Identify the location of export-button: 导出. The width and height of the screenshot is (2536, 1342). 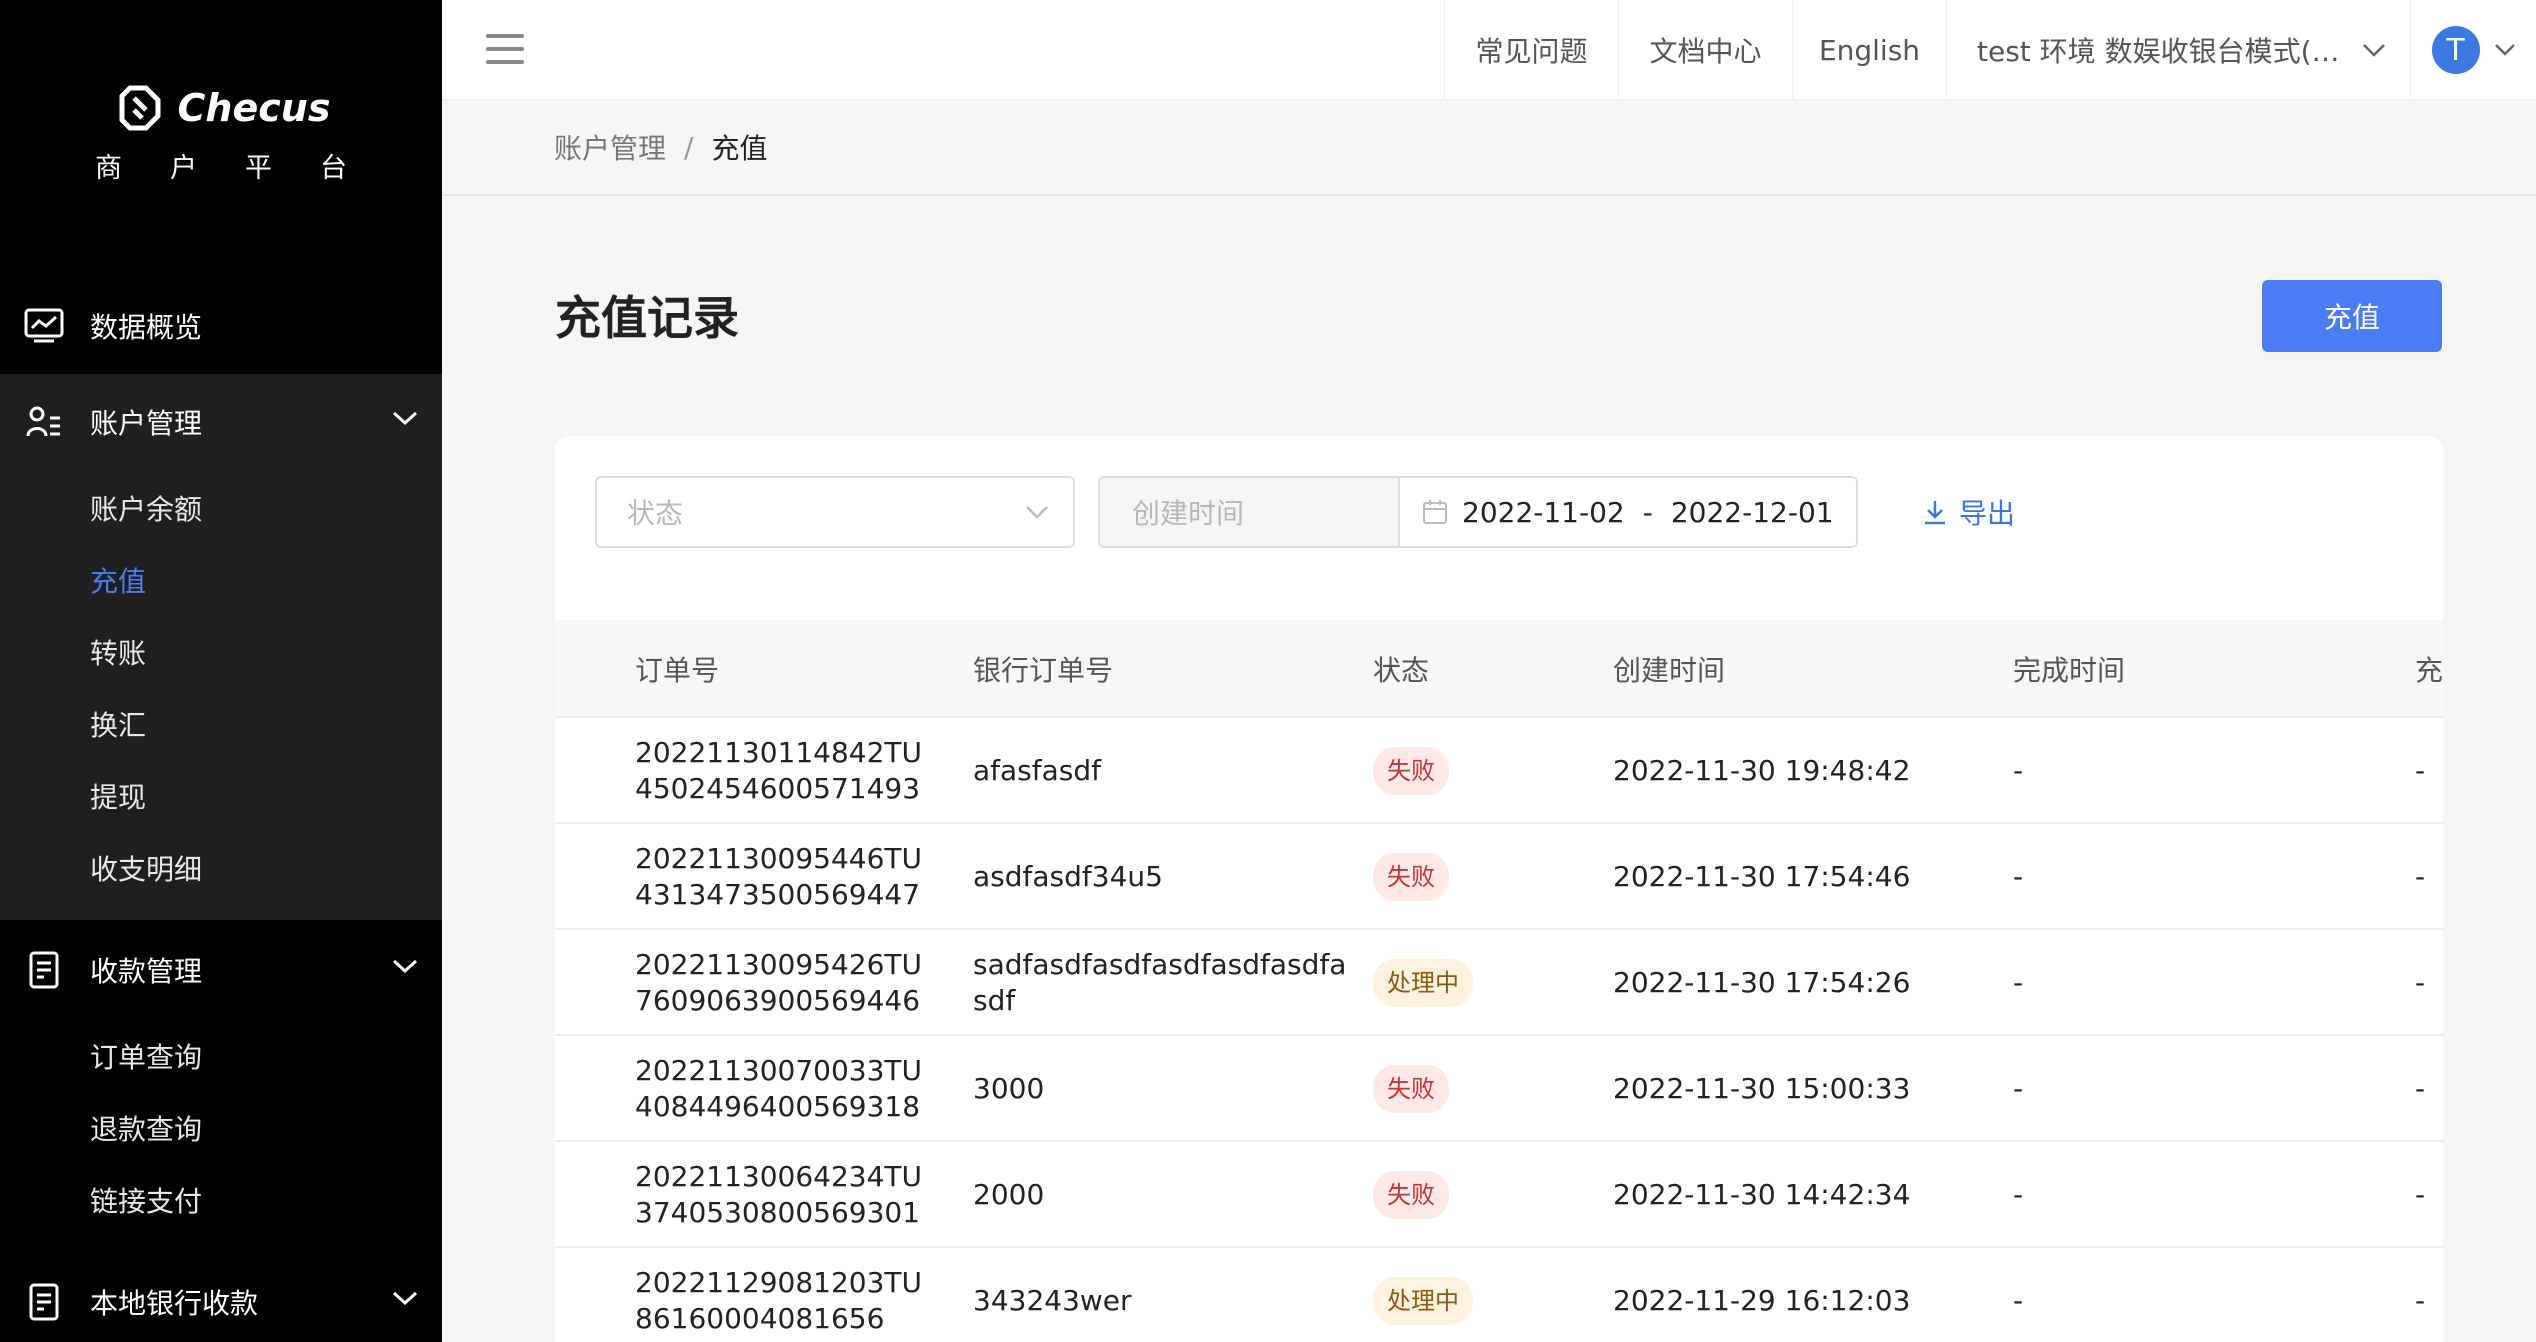
(1969, 512).